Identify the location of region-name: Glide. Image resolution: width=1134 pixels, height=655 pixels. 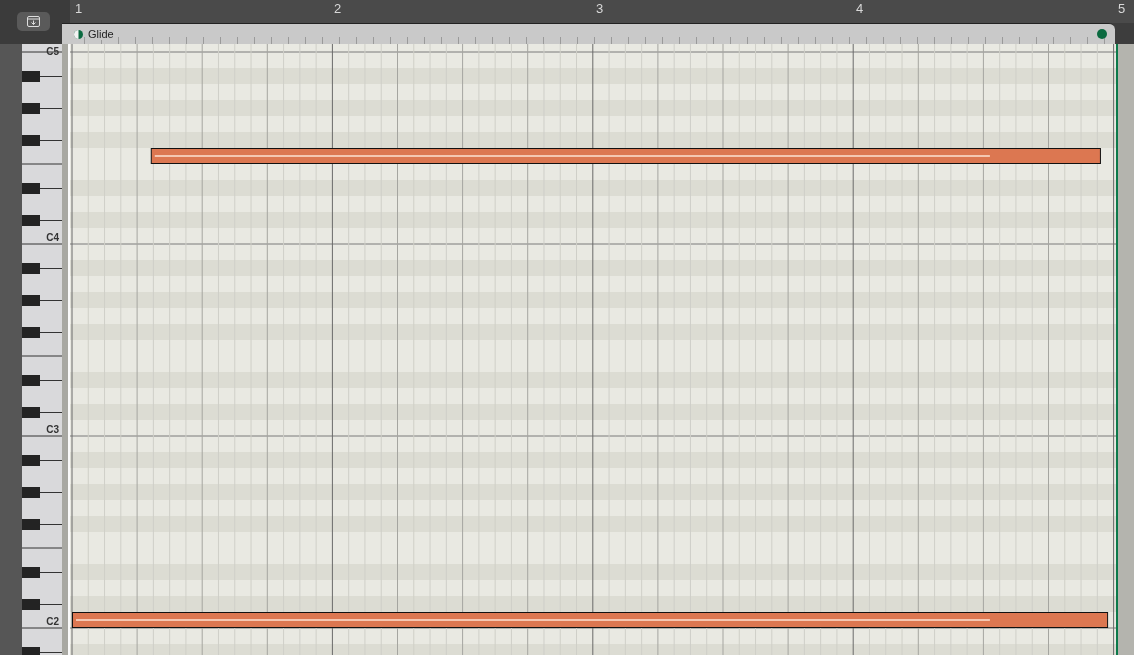
(101, 34).